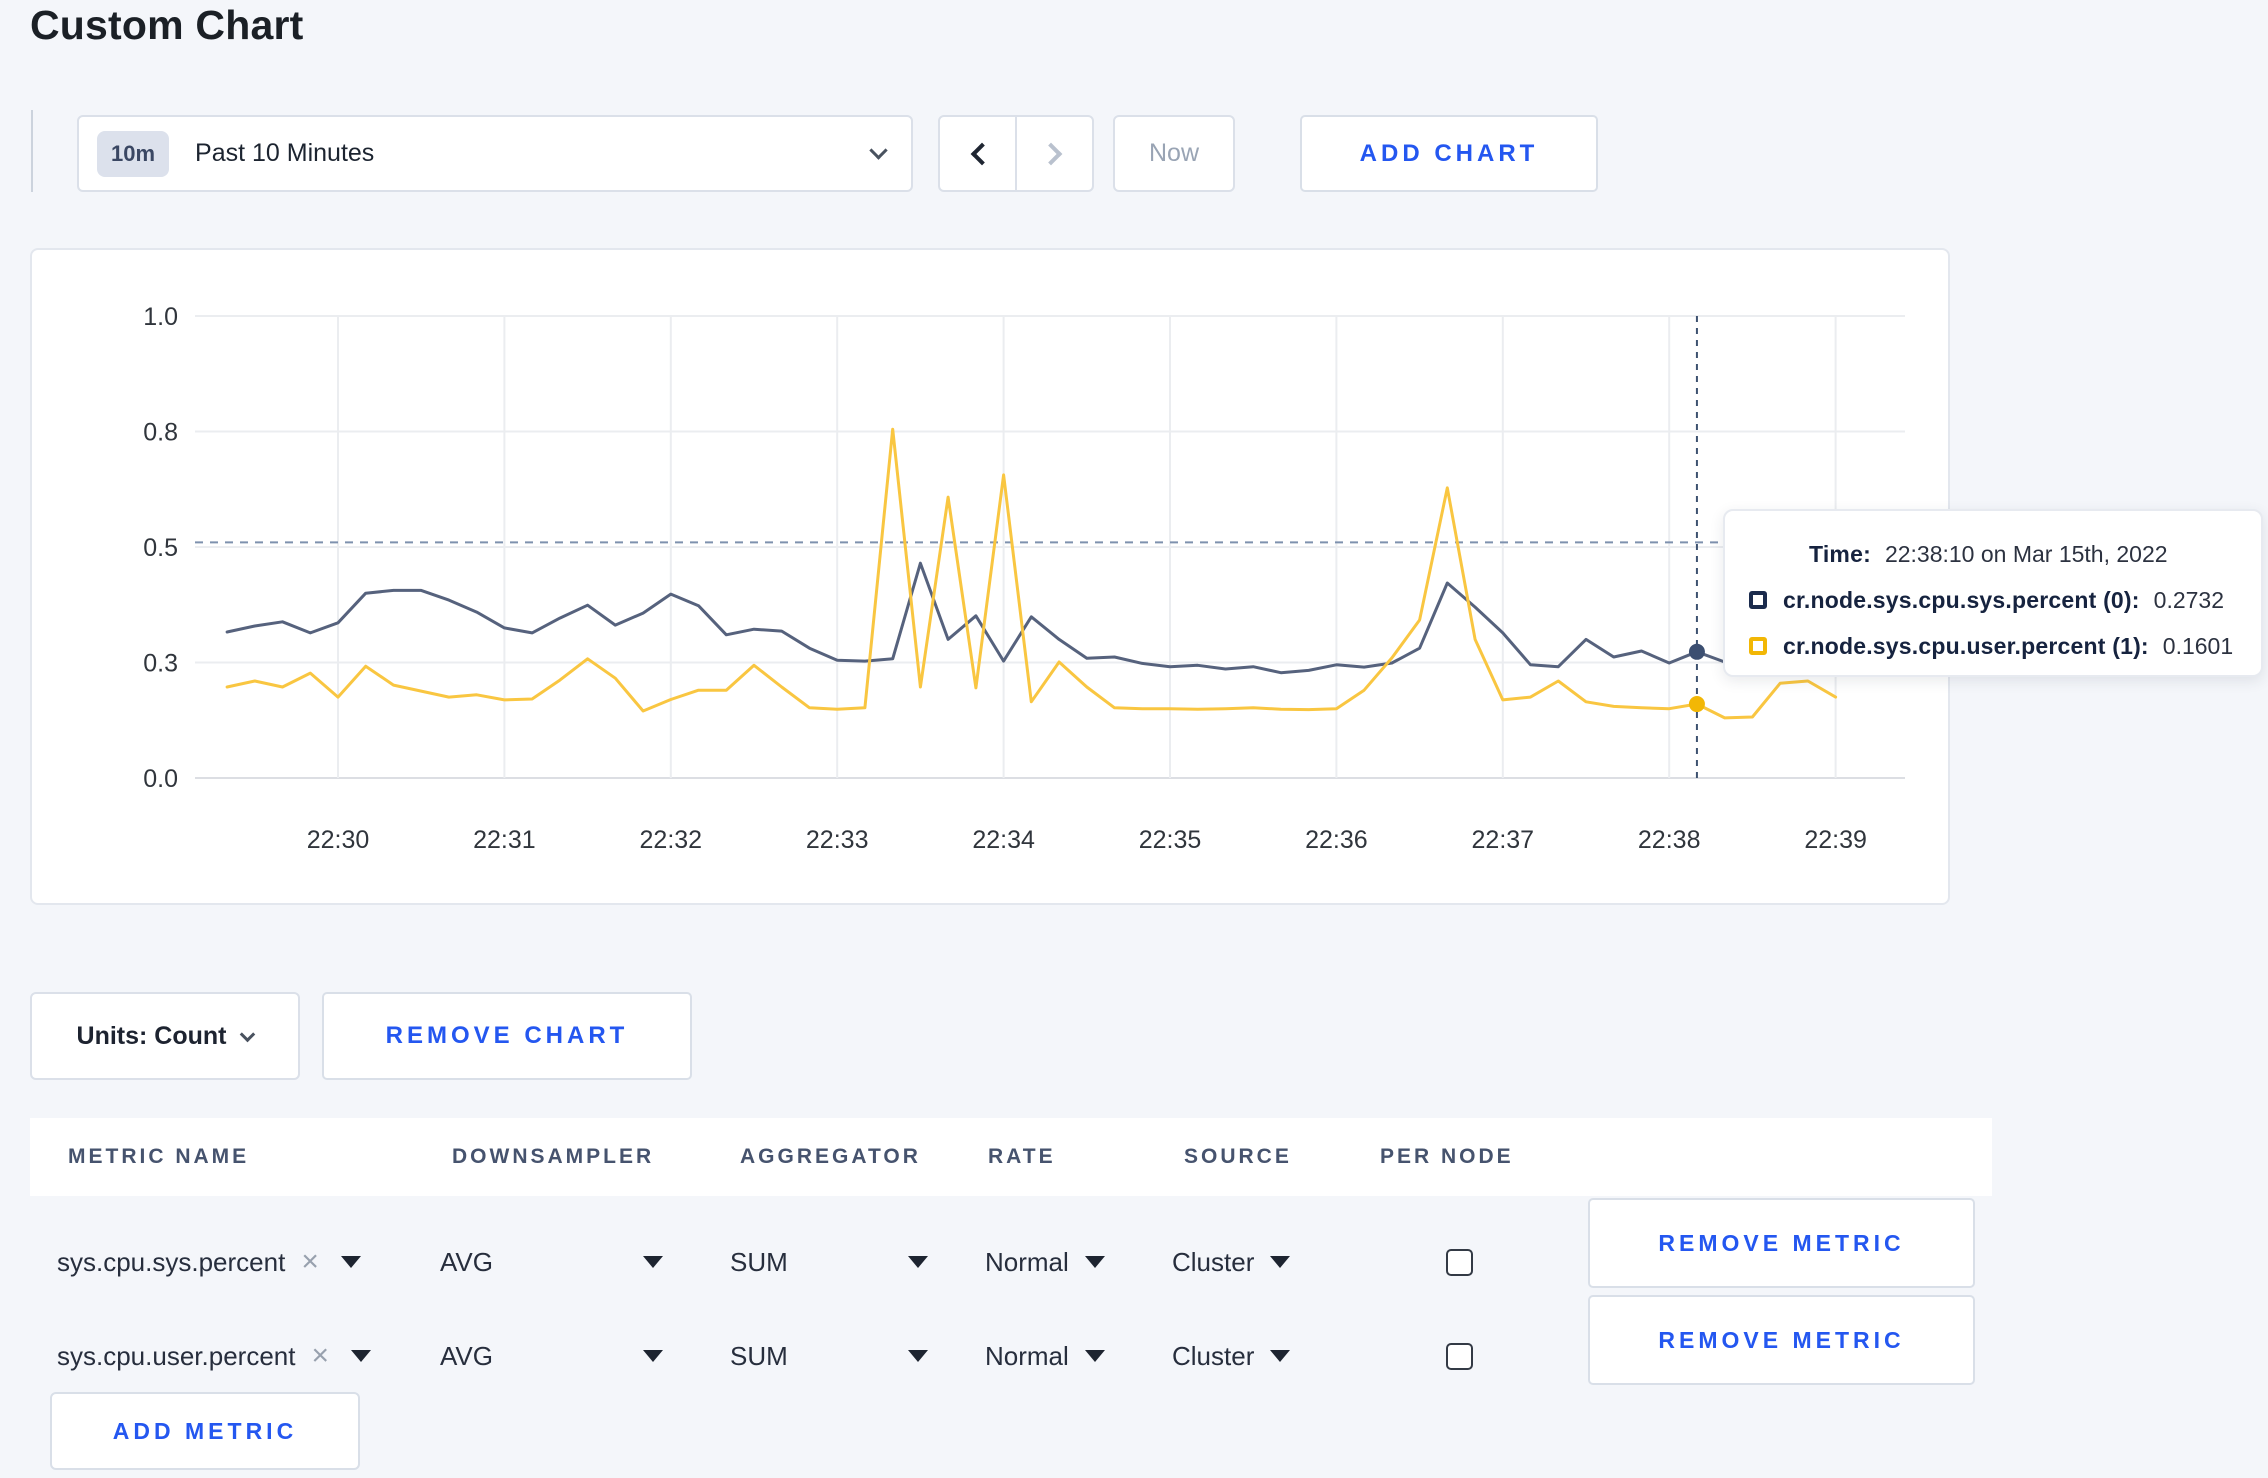 The image size is (2268, 1478). I want to click on next-time-button, so click(1053, 153).